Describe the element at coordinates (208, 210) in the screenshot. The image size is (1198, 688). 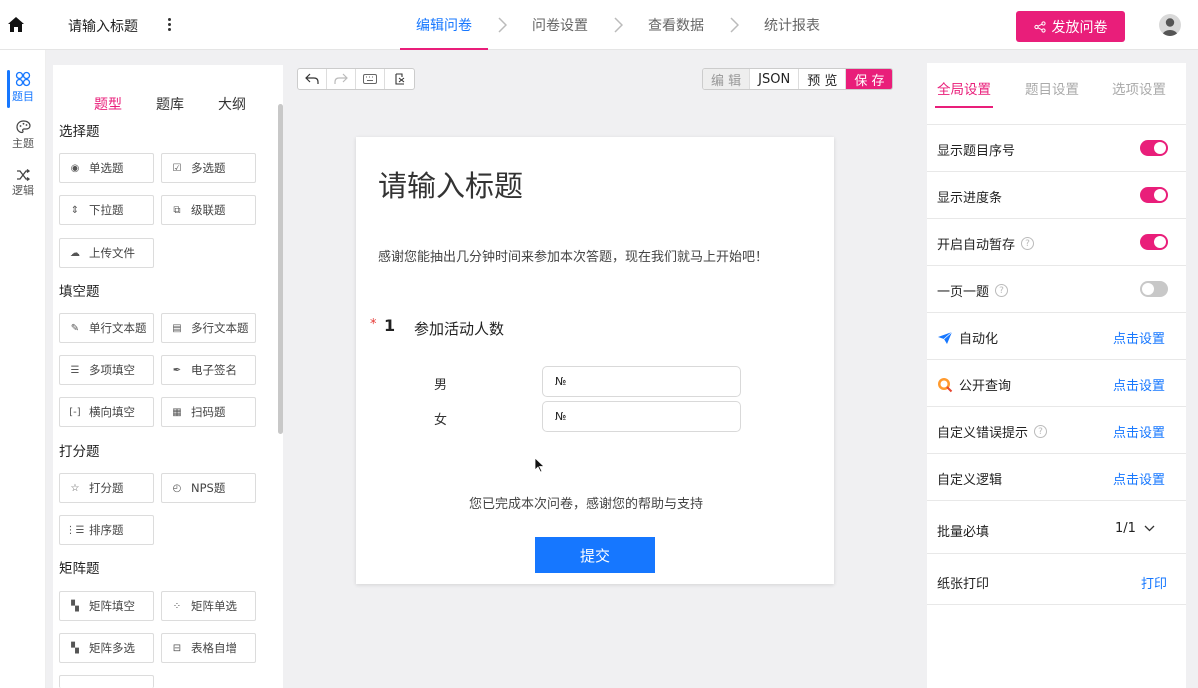
I see `add-cascade-button: ⧉ 级联题` at that location.